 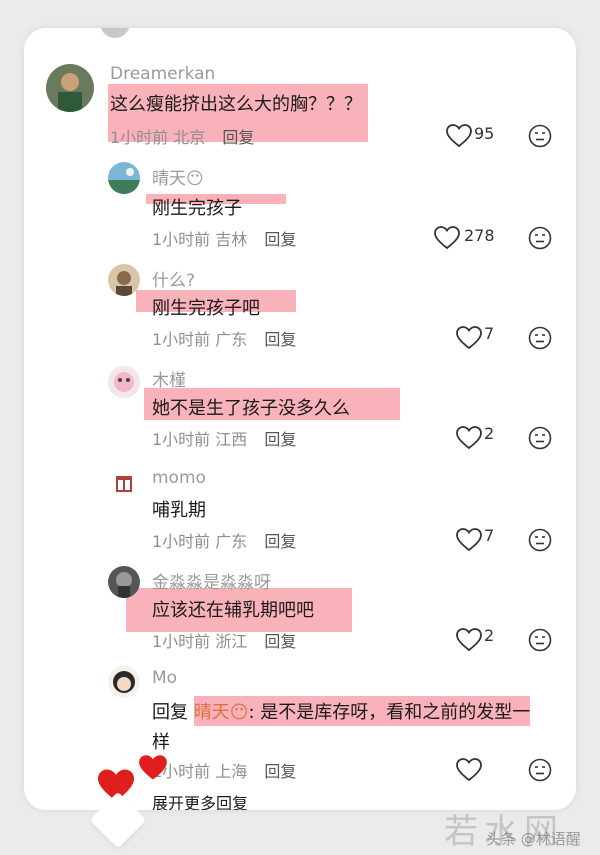 I want to click on comment-location: 浙江, so click(x=231, y=641).